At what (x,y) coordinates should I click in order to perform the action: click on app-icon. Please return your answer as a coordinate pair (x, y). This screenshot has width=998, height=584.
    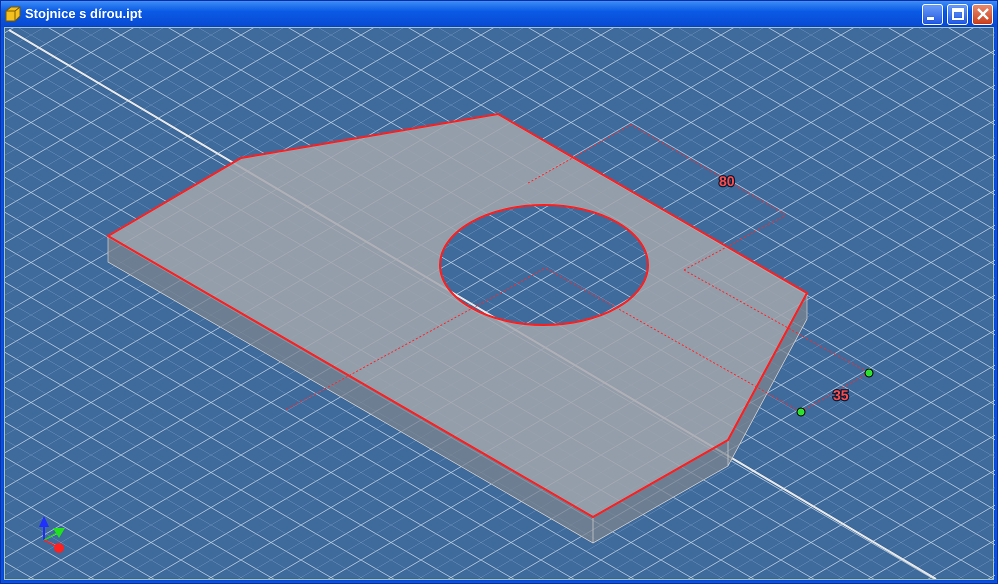
    Looking at the image, I should click on (13, 14).